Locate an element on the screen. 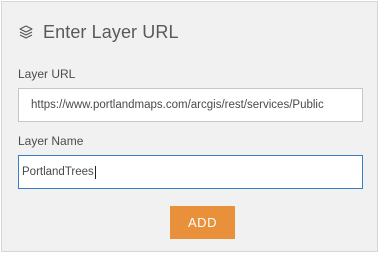 This screenshot has width=379, height=253. layer-name-input: PortlandTrees is located at coordinates (190, 172).